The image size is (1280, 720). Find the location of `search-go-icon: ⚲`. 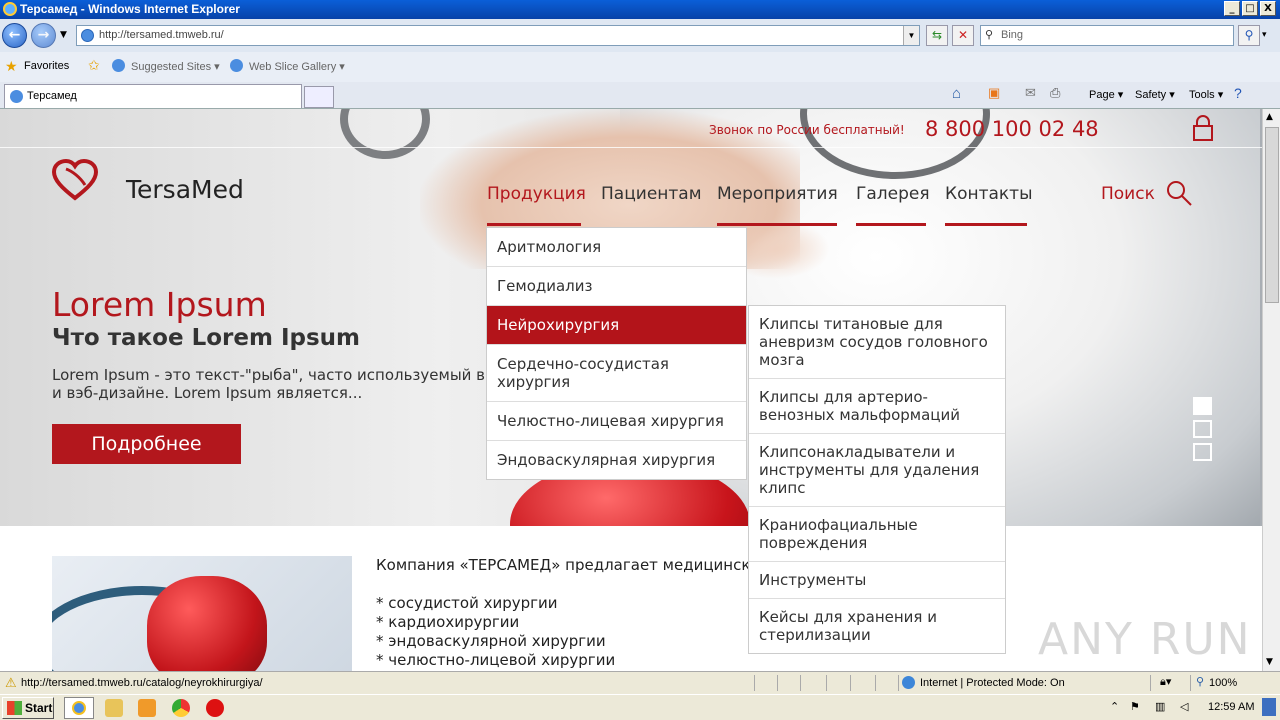

search-go-icon: ⚲ is located at coordinates (1249, 35).